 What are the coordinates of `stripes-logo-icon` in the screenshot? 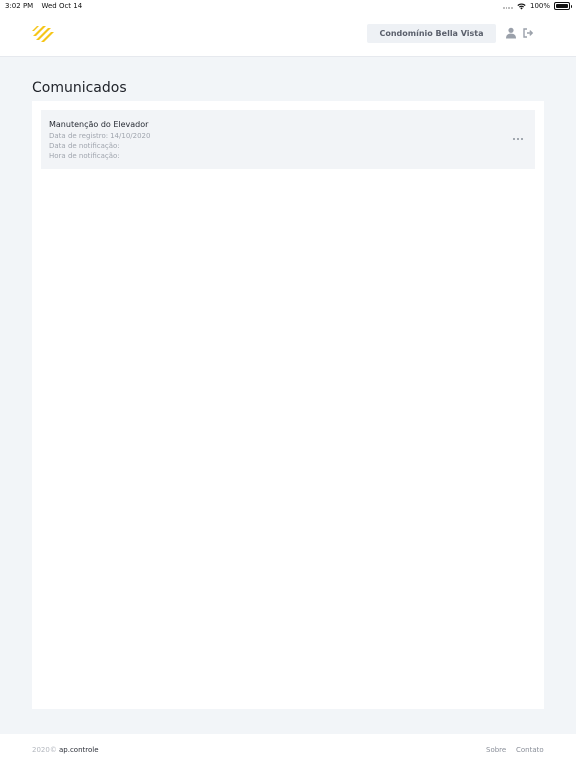 It's located at (43, 34).